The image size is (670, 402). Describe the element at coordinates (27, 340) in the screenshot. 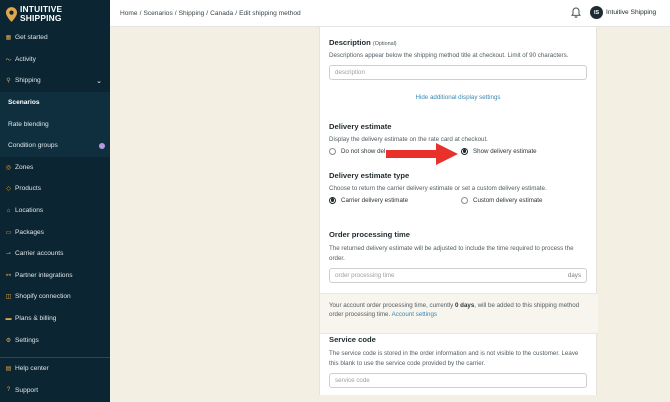

I see `sidebar-item-label: Settings` at that location.